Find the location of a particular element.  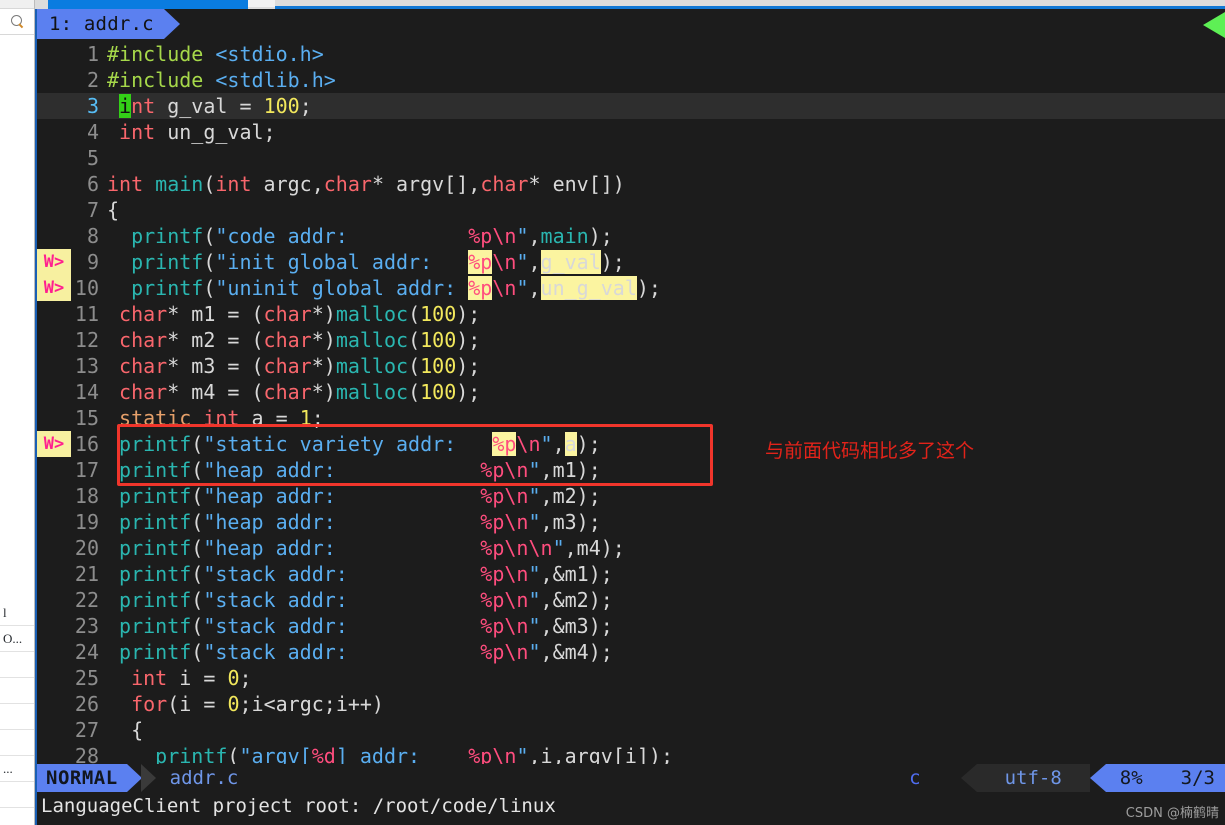

green-arrow-icon is located at coordinates (1214, 25).